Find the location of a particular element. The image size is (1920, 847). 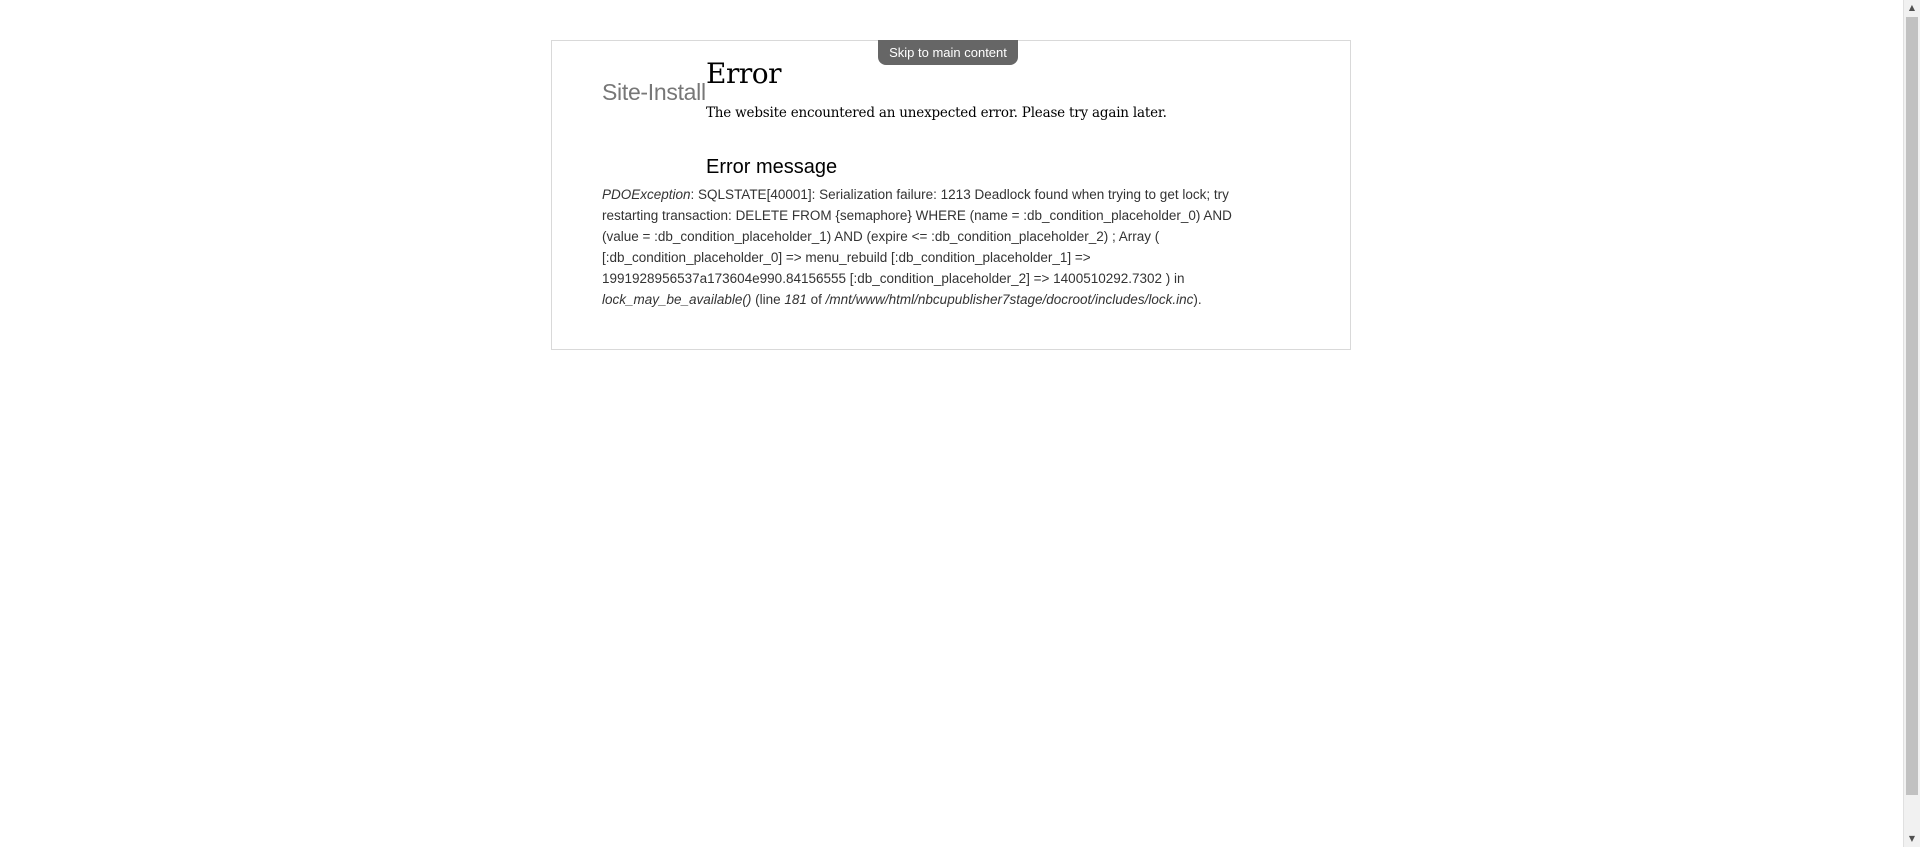

vertical-scrollbar: ▲ ▼ is located at coordinates (1911, 423).